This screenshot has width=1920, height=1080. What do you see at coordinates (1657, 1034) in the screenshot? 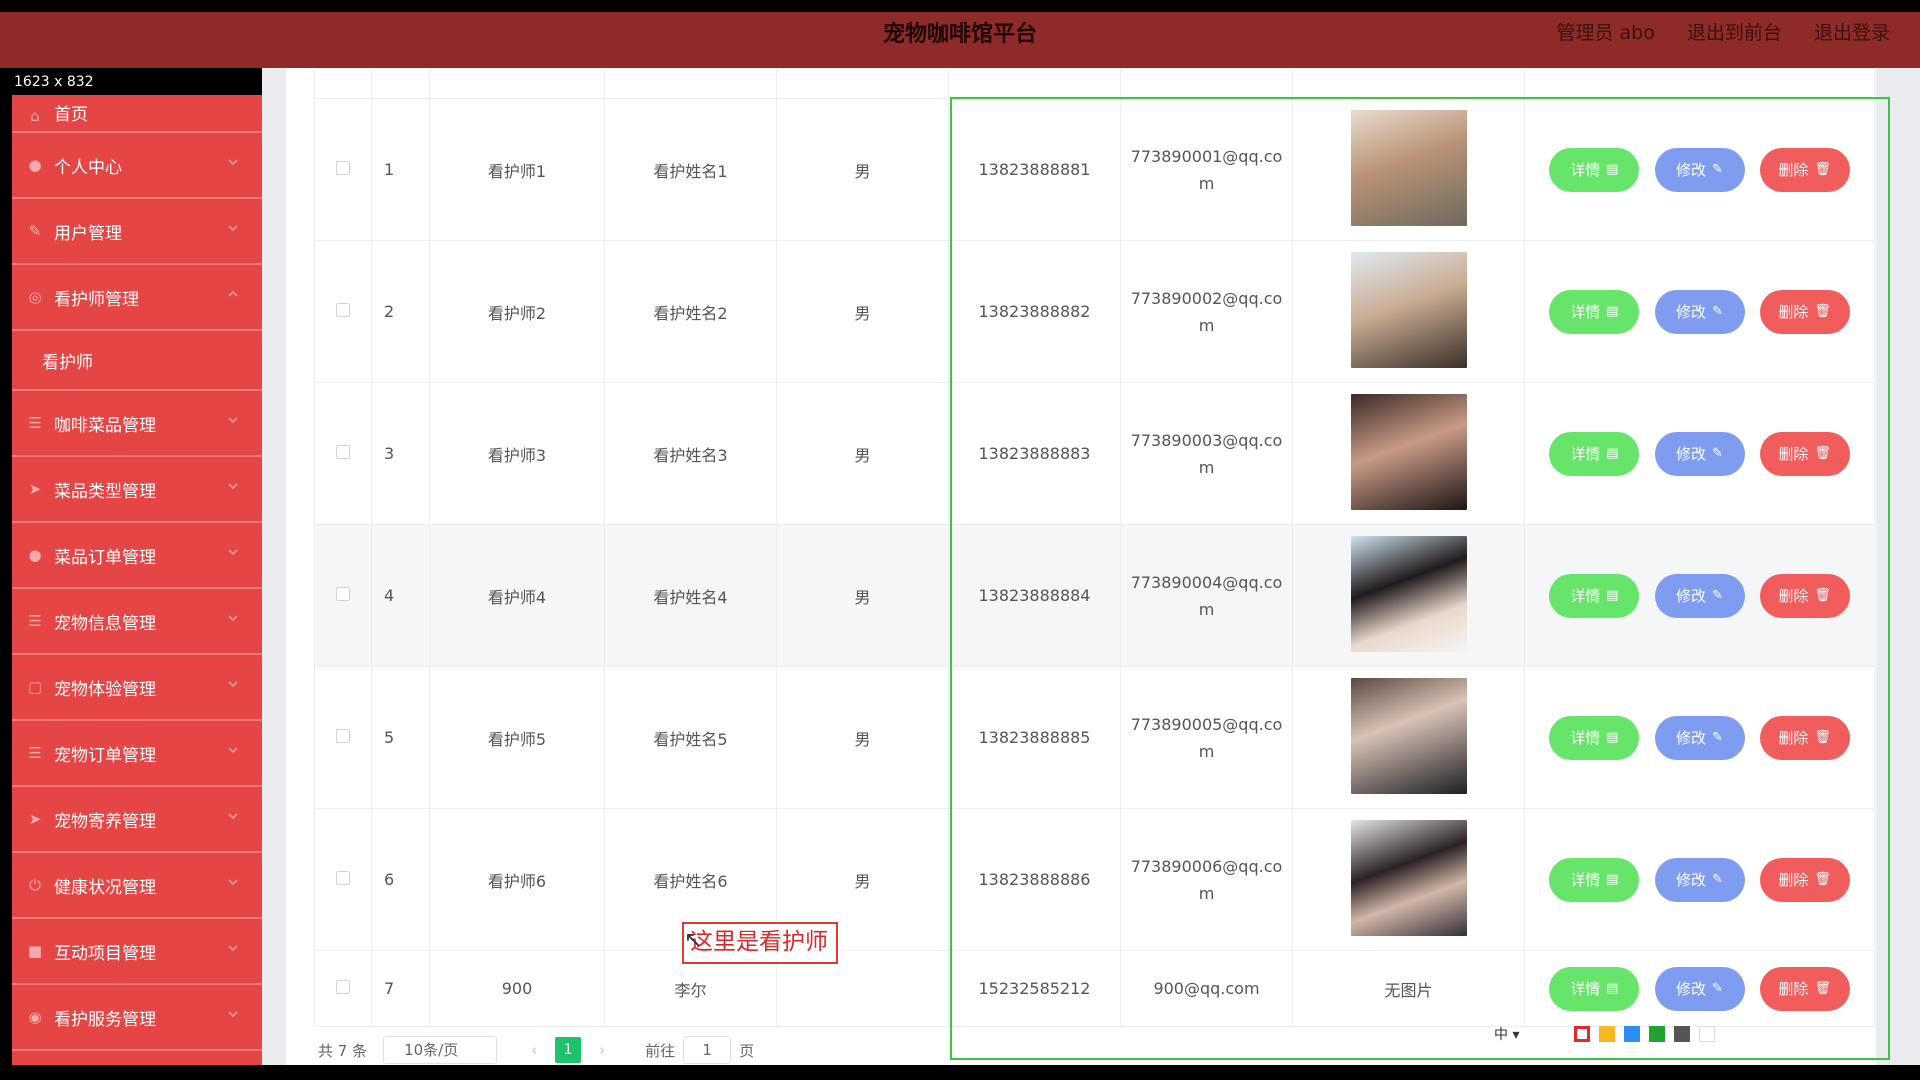
I see `swatch-green` at bounding box center [1657, 1034].